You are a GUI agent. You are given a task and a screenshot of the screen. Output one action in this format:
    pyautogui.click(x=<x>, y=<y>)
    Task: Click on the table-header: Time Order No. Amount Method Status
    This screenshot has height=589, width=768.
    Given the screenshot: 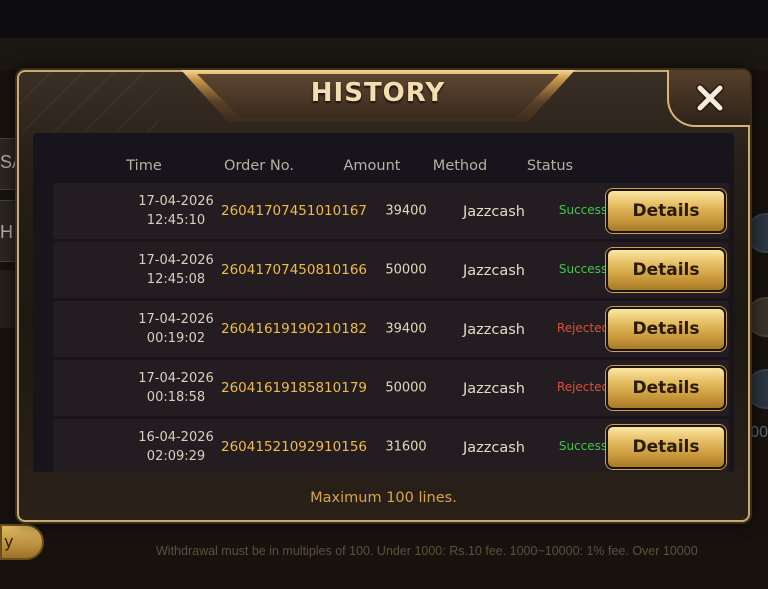 What is the action you would take?
    pyautogui.click(x=383, y=157)
    